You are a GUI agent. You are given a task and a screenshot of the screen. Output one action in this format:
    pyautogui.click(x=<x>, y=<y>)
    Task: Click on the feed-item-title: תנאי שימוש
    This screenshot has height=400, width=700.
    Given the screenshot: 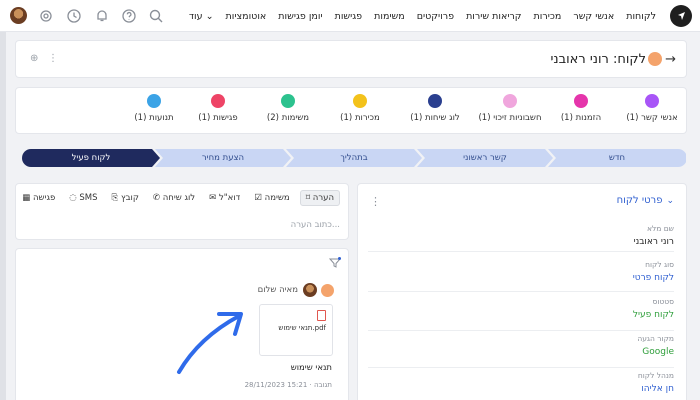 What is the action you would take?
    pyautogui.click(x=311, y=368)
    